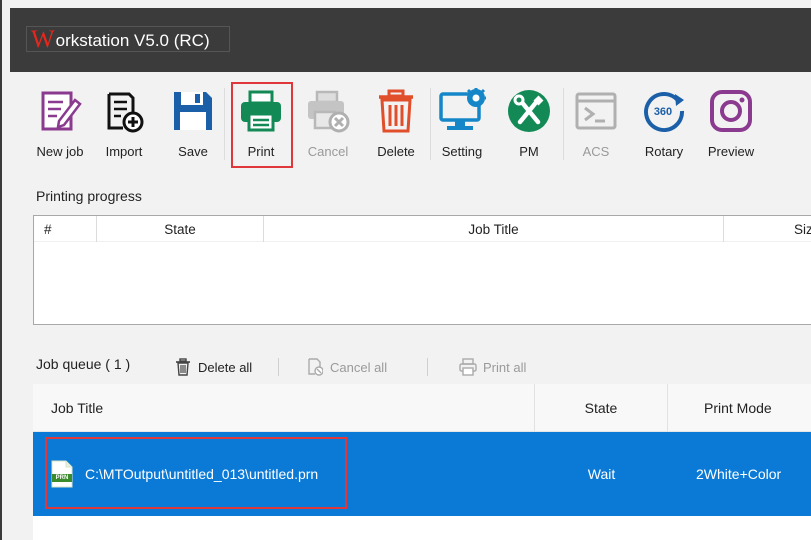 The image size is (811, 540). I want to click on cancel-all-button: Cancel all, so click(346, 367).